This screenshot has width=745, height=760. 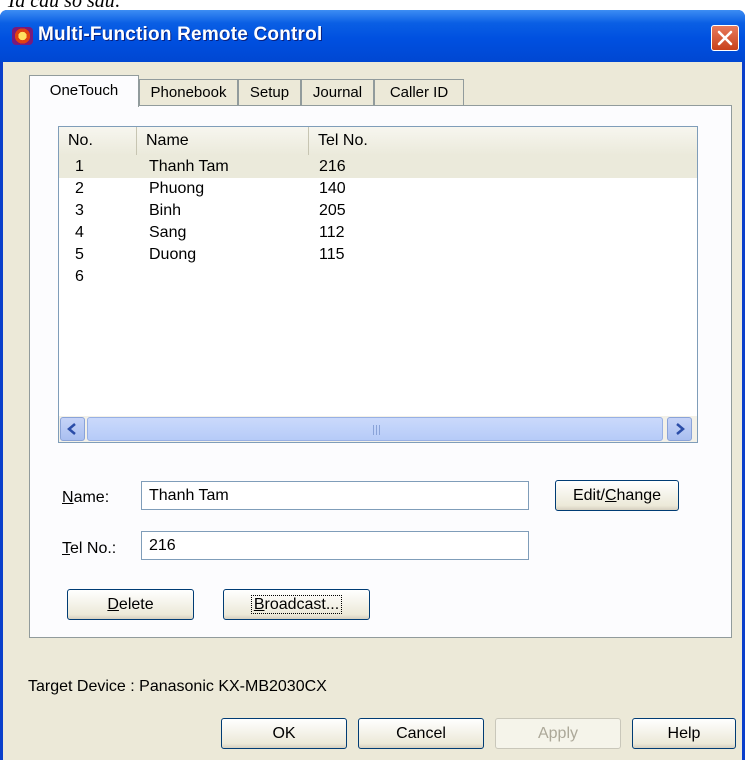 I want to click on list-header: No. Name Tel No., so click(x=378, y=142).